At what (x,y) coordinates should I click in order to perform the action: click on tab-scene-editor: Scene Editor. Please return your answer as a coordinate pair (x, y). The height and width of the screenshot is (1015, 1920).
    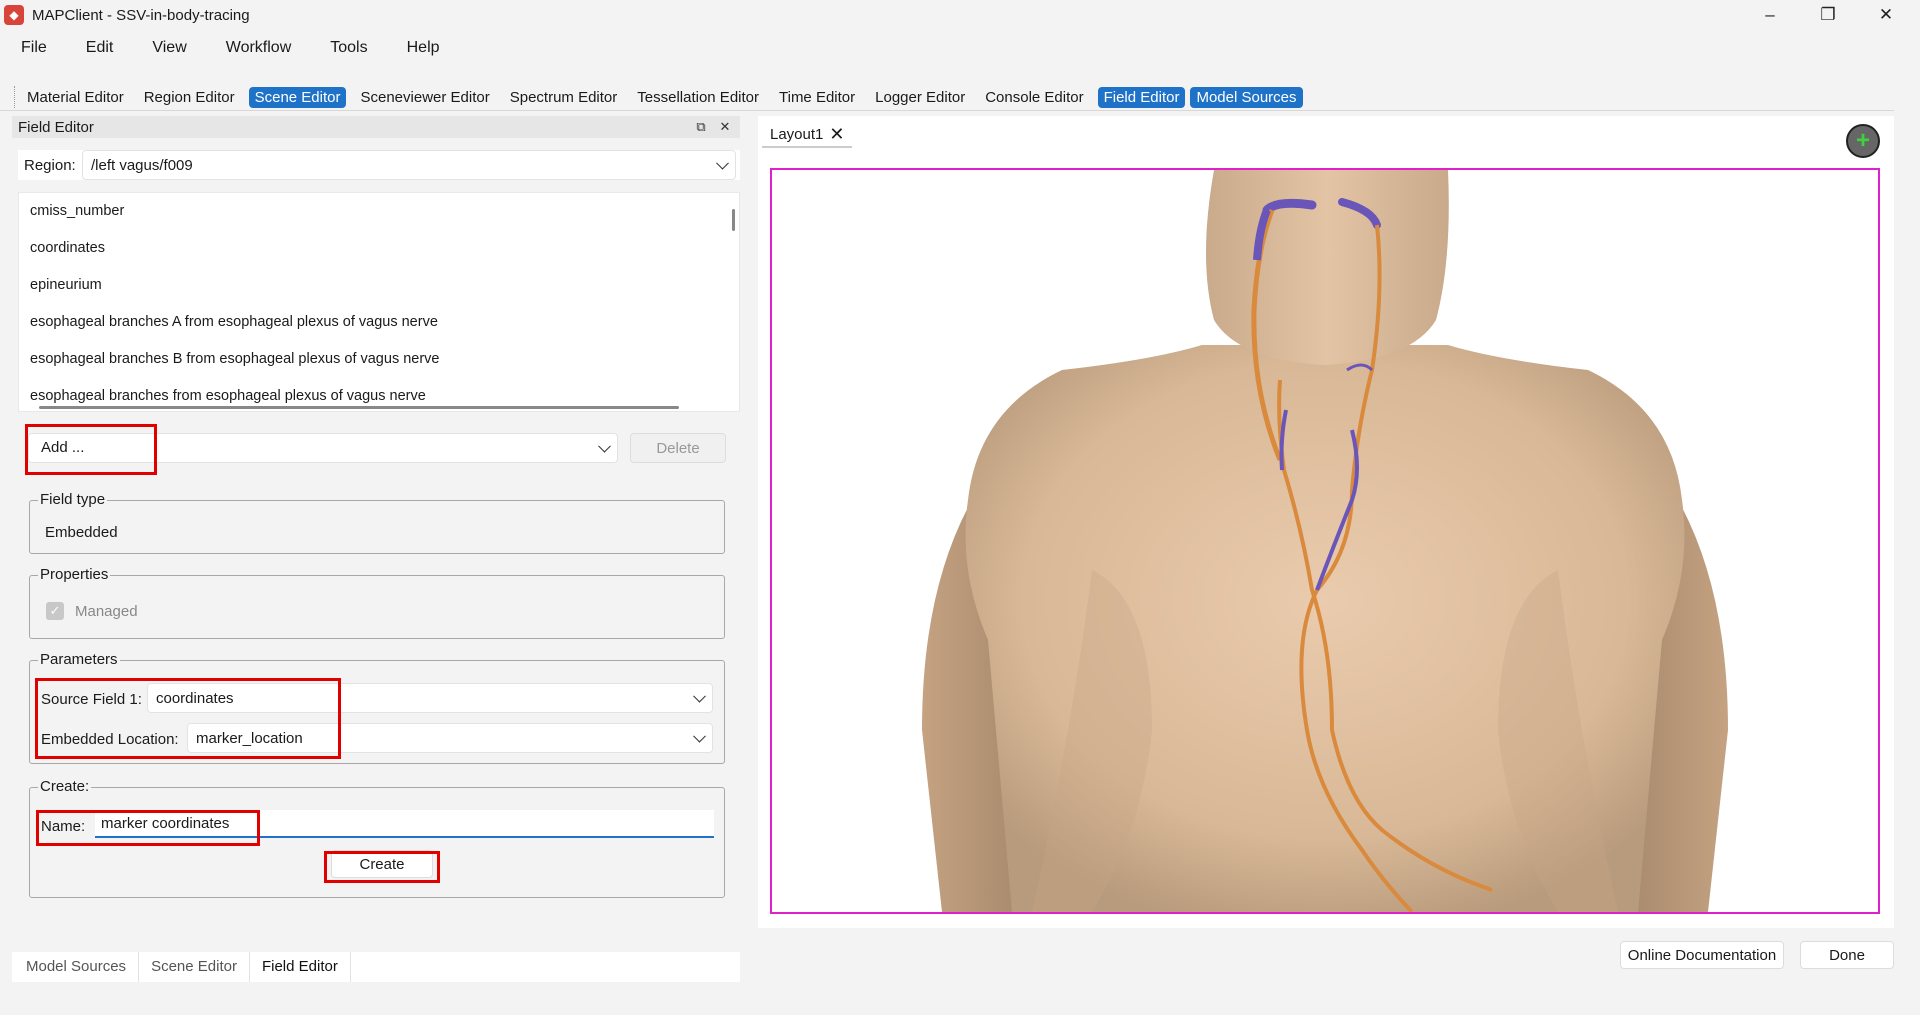
    Looking at the image, I should click on (194, 967).